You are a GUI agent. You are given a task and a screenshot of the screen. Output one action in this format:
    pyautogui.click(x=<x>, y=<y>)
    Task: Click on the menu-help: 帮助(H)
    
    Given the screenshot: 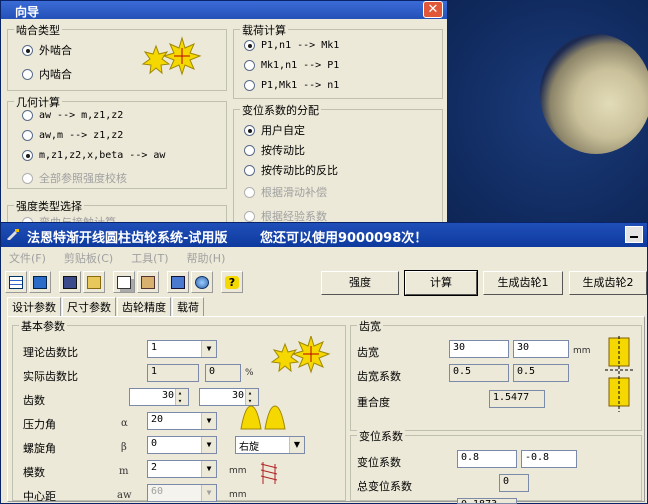 What is the action you would take?
    pyautogui.click(x=206, y=259)
    